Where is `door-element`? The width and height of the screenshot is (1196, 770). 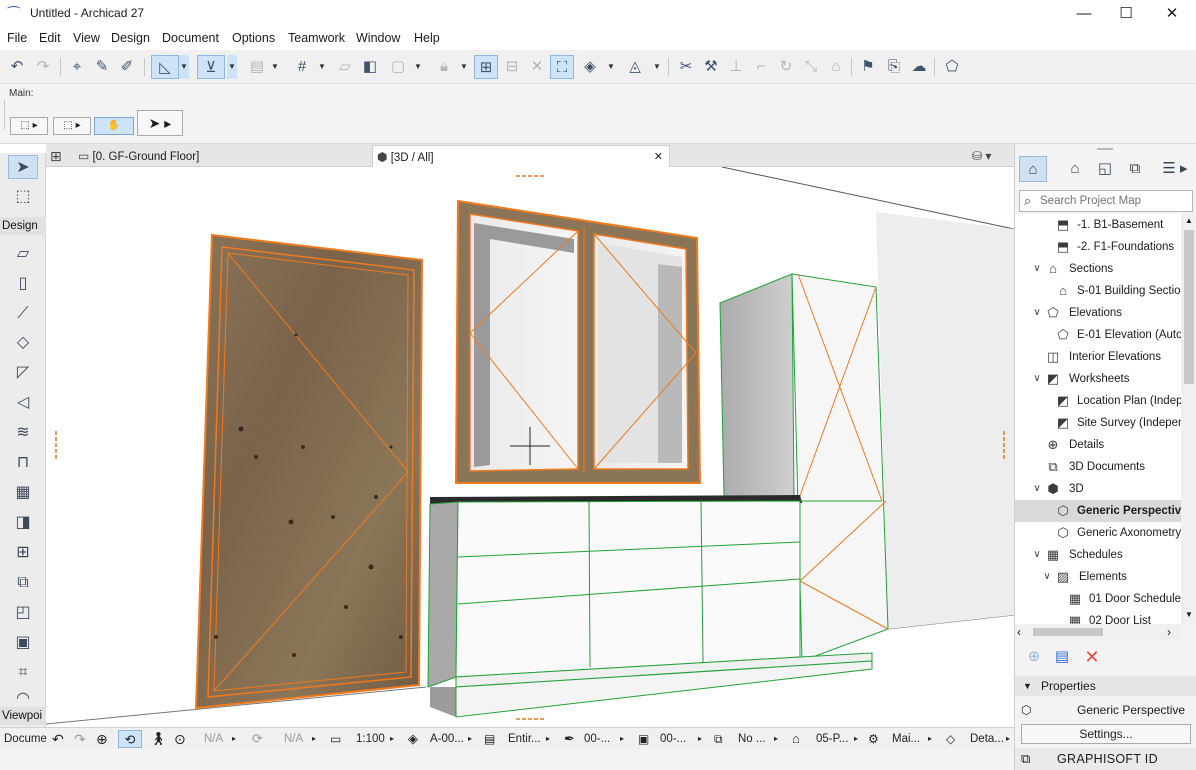
door-element is located at coordinates (309, 471).